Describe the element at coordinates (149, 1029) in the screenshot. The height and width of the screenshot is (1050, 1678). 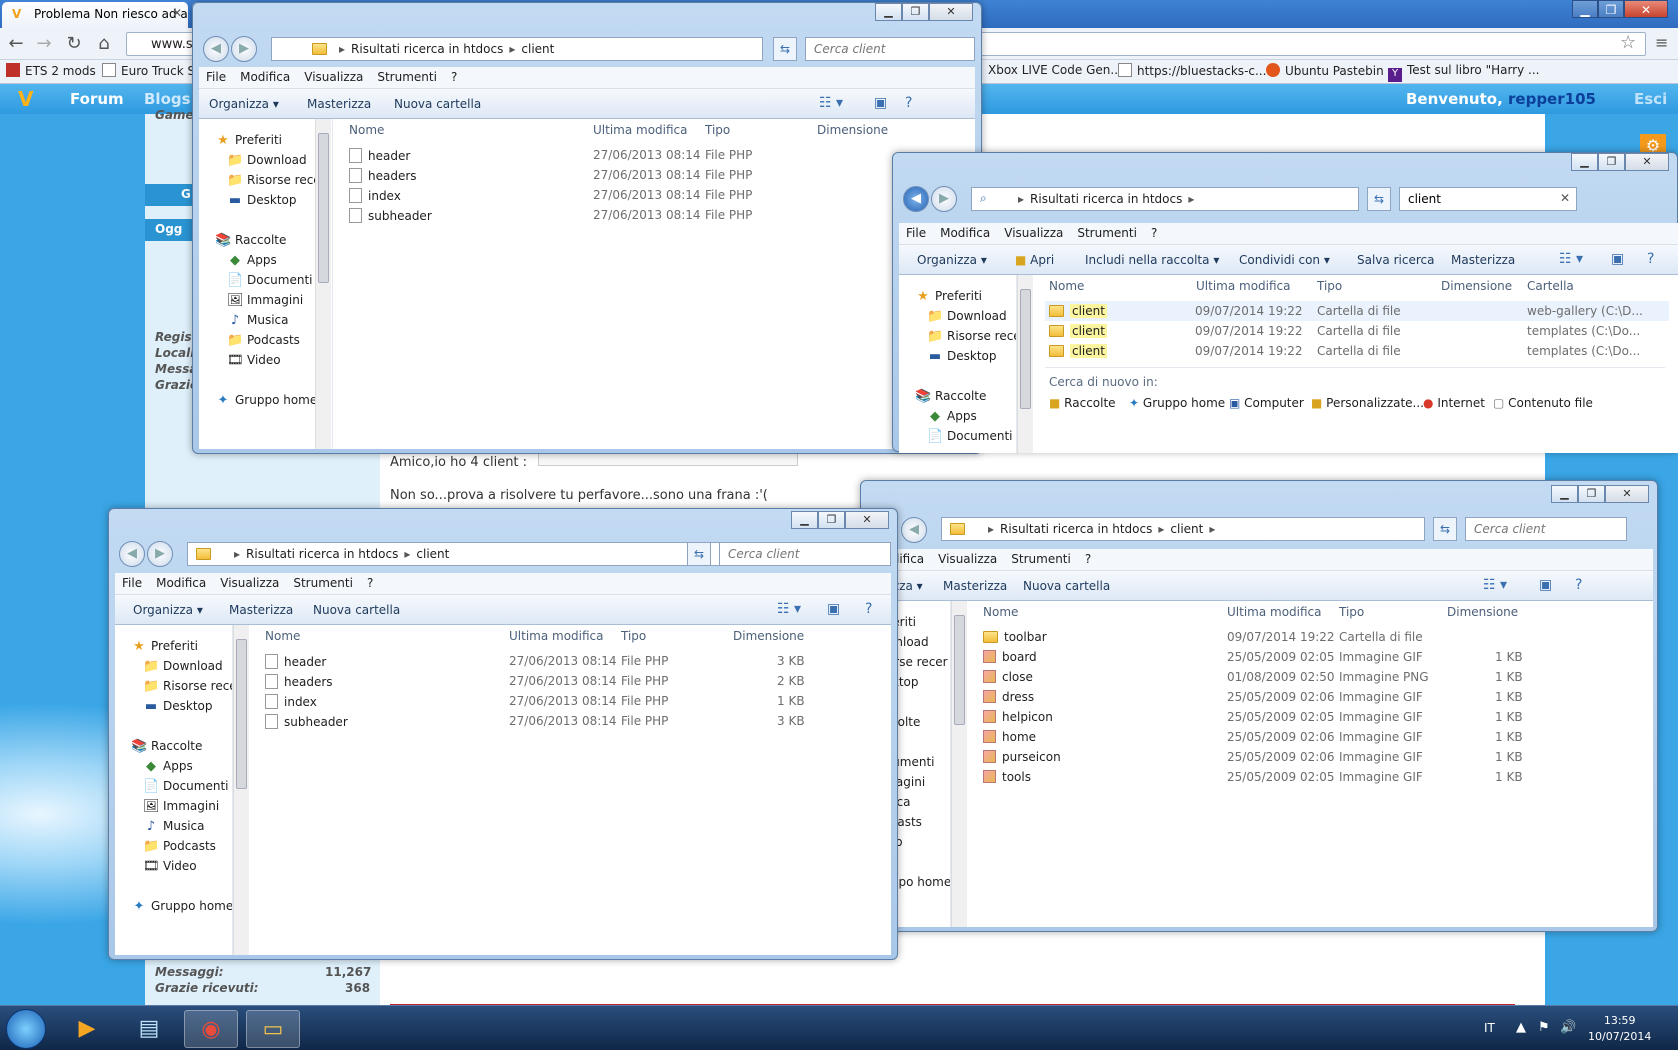
I see `notes-app-icon: ▤` at that location.